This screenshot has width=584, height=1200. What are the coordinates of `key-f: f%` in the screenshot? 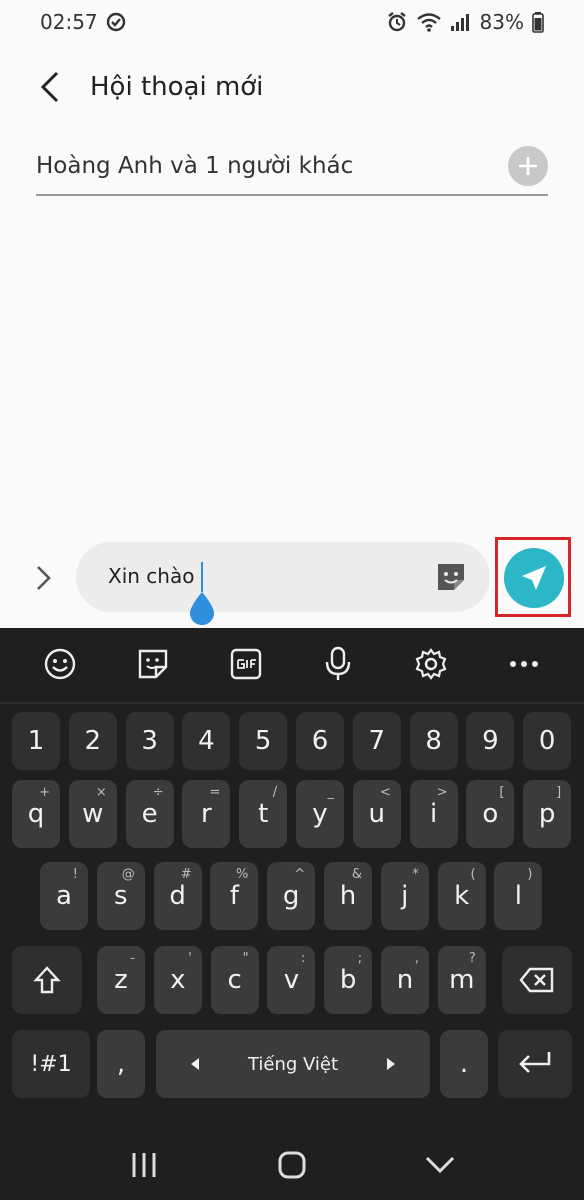 It's located at (234, 896).